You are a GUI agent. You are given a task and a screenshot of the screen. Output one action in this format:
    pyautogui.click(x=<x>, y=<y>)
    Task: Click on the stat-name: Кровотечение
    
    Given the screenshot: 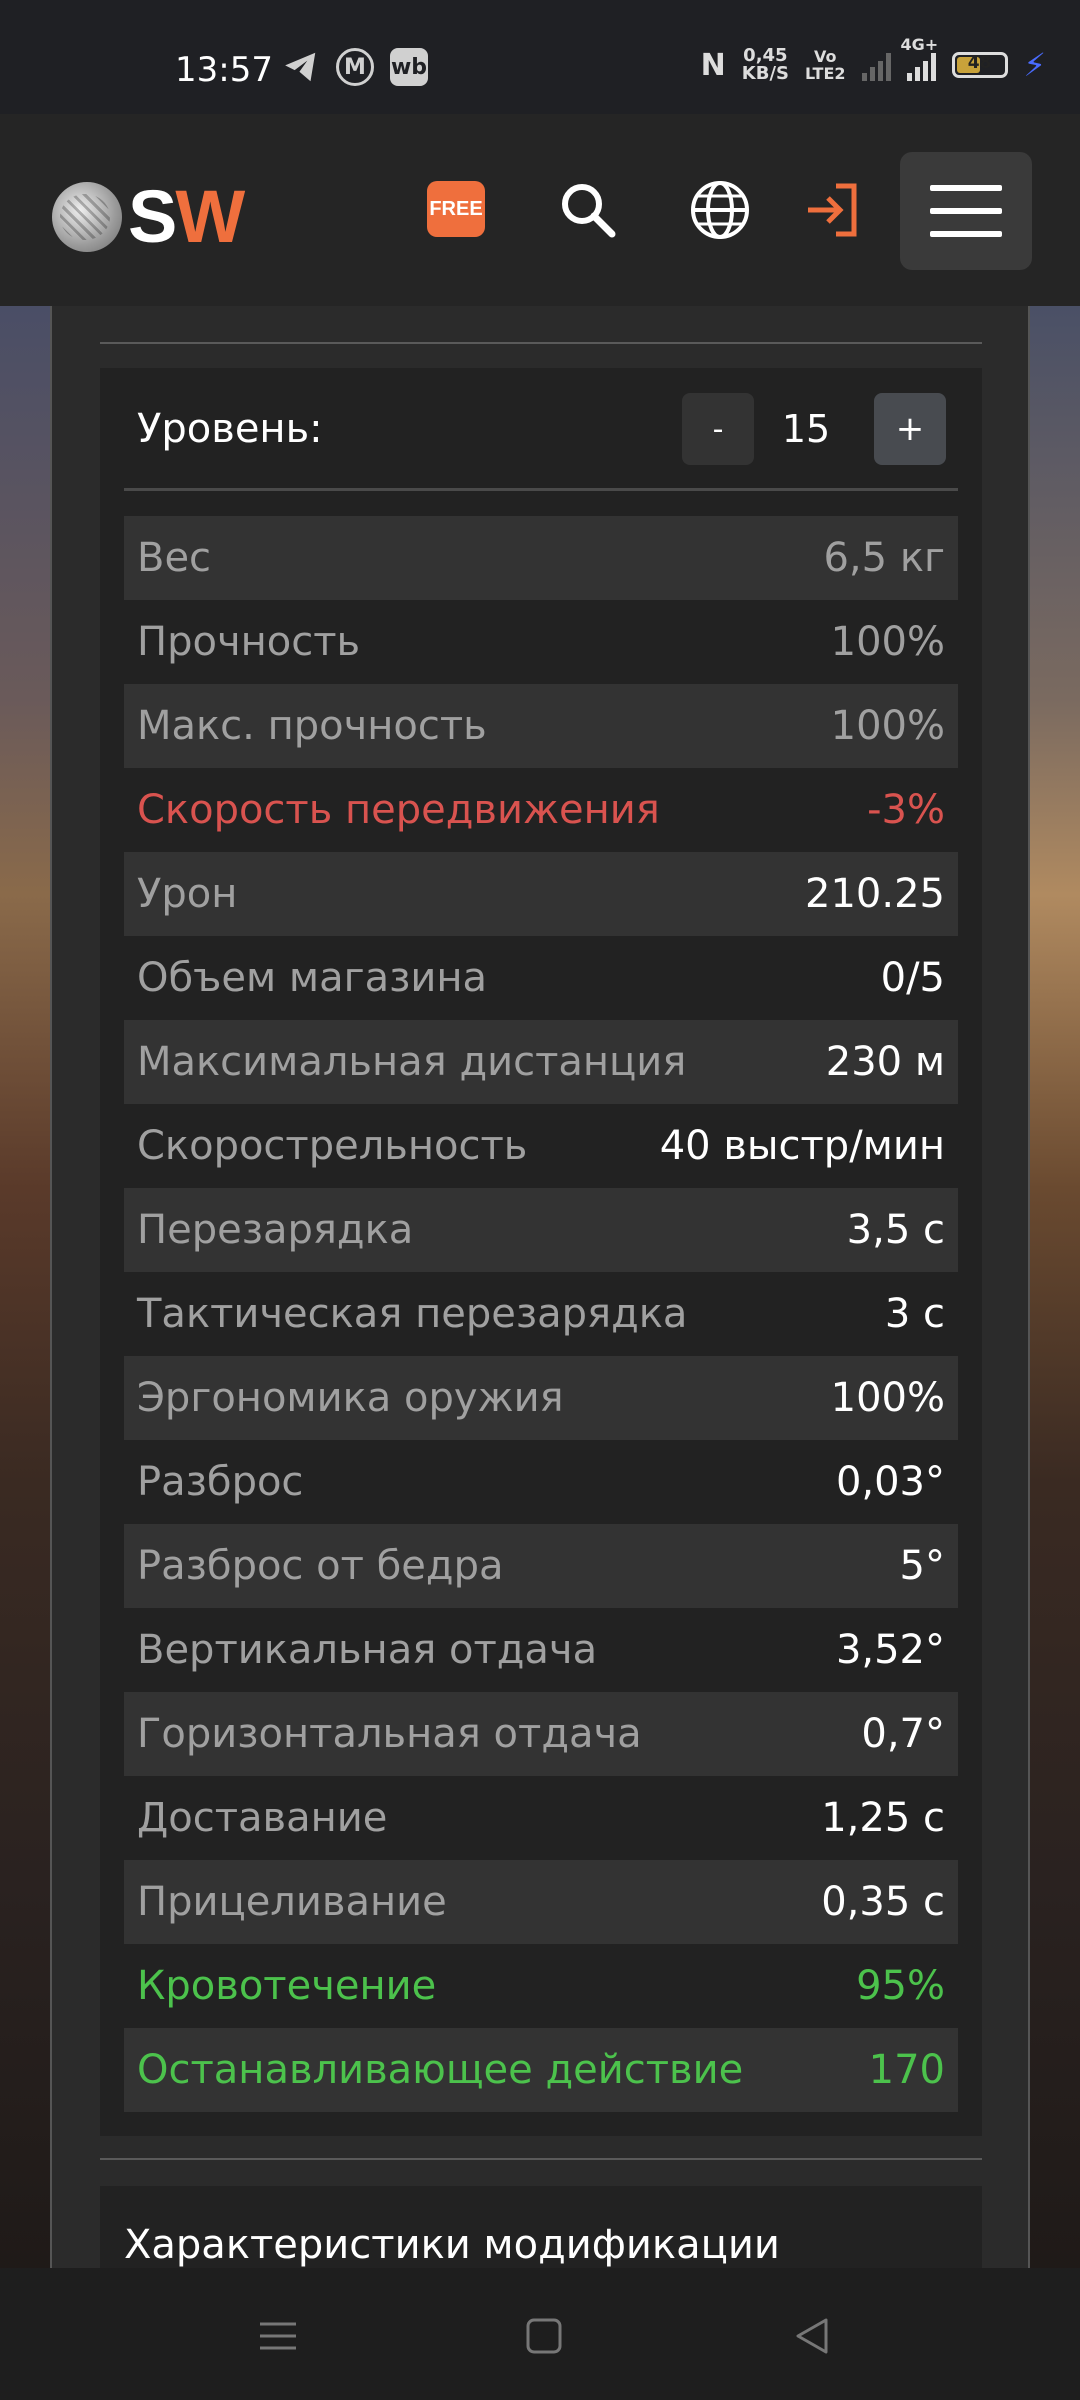 What is the action you would take?
    pyautogui.click(x=287, y=1986)
    